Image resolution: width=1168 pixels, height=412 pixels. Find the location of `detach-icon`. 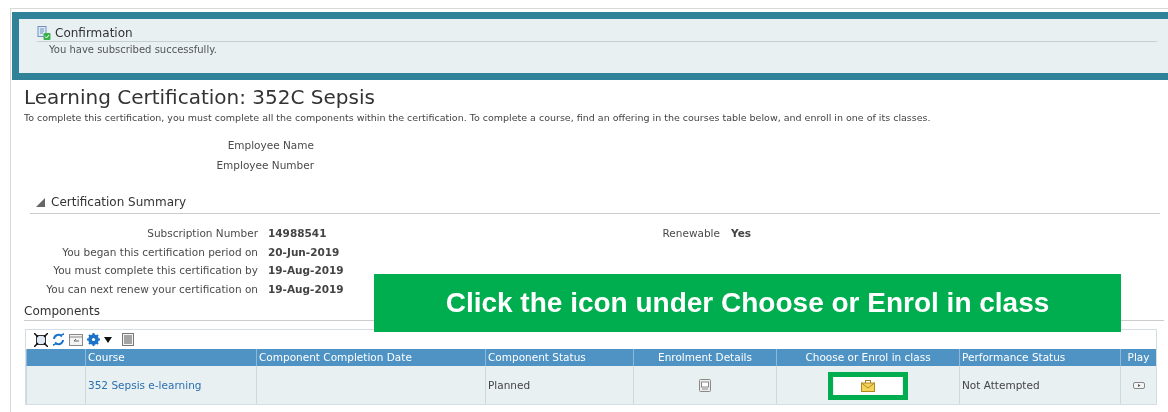

detach-icon is located at coordinates (41, 339).